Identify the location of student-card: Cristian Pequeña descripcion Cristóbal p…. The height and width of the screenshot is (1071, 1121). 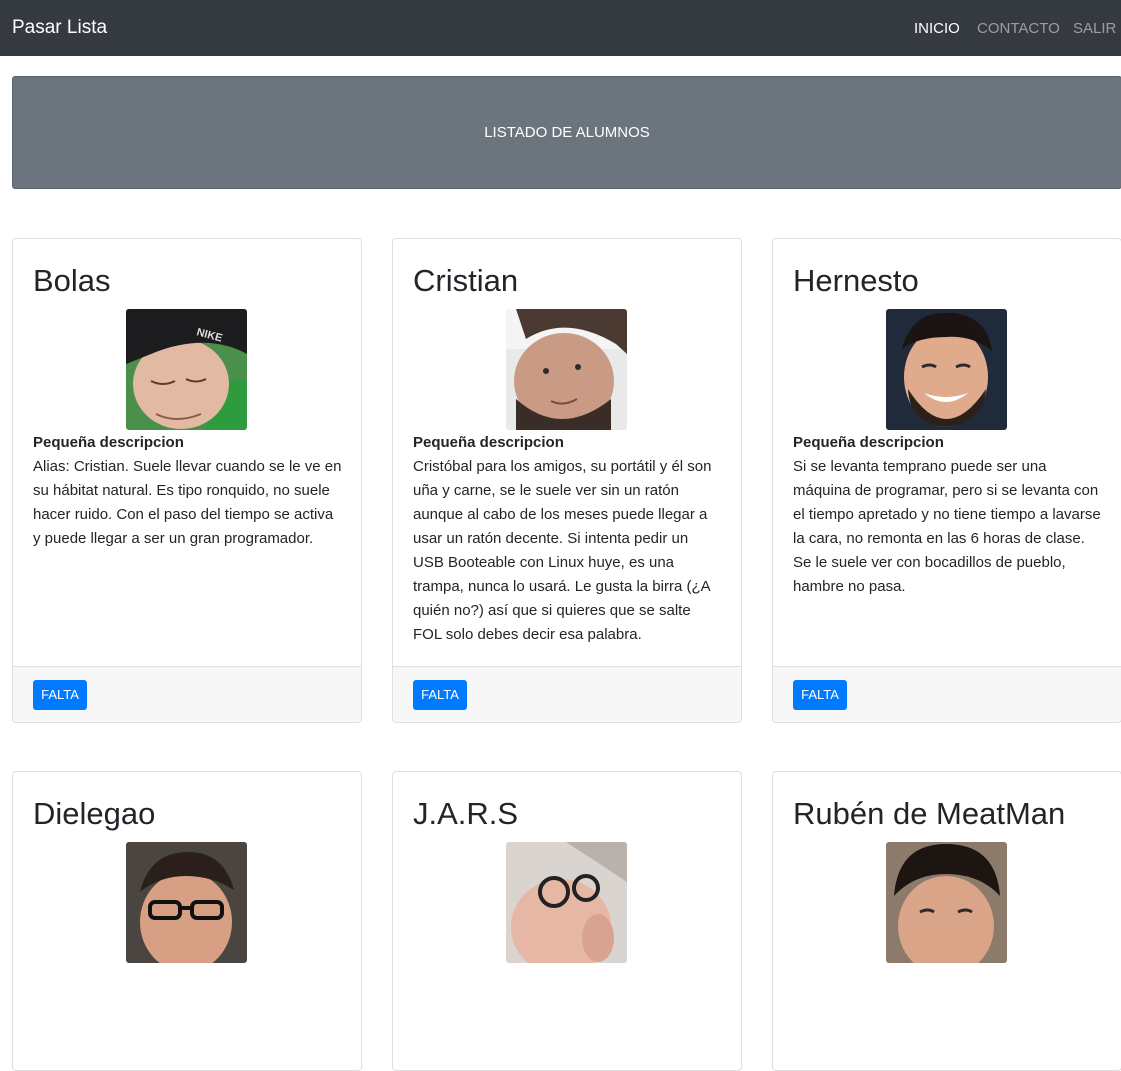
(567, 480).